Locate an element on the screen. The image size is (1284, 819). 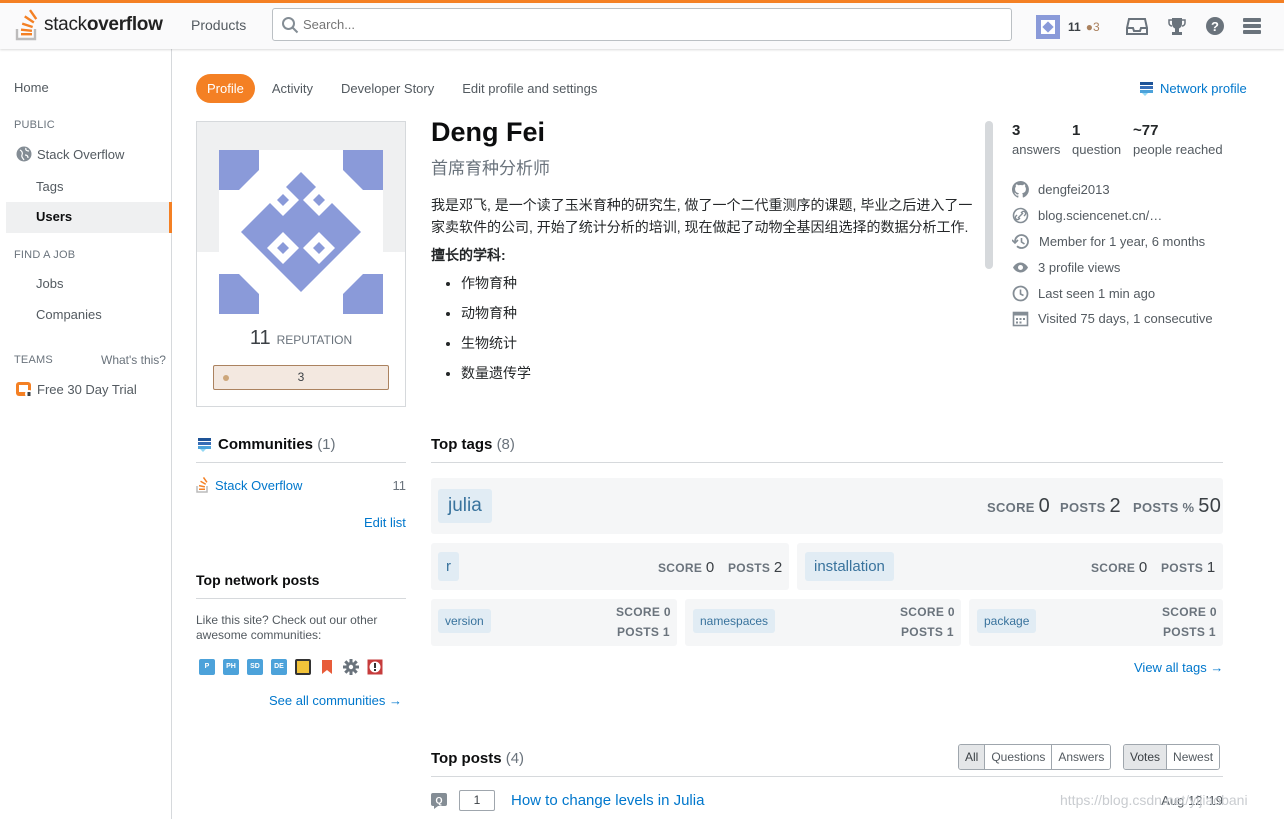
tab-activity: Activity is located at coordinates (292, 88).